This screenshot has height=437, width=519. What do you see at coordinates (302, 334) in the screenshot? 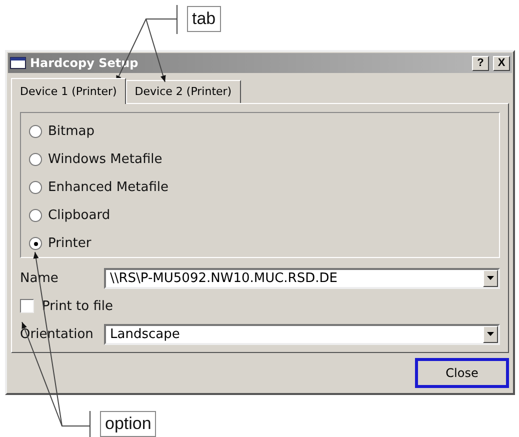
I see `orientation-dropdown: Landscape` at bounding box center [302, 334].